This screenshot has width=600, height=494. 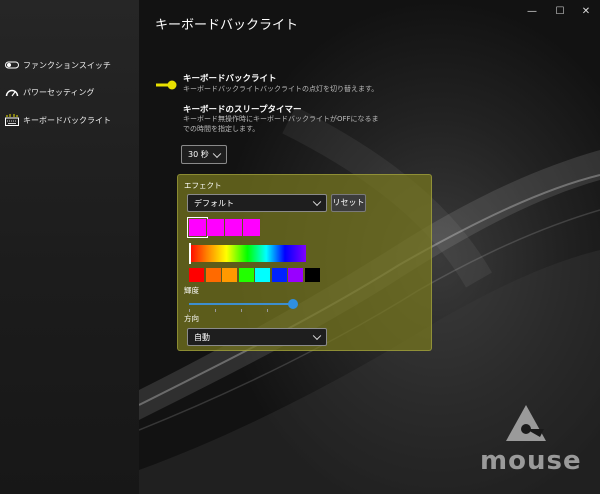 I want to click on maximize-button: ☐, so click(x=560, y=12).